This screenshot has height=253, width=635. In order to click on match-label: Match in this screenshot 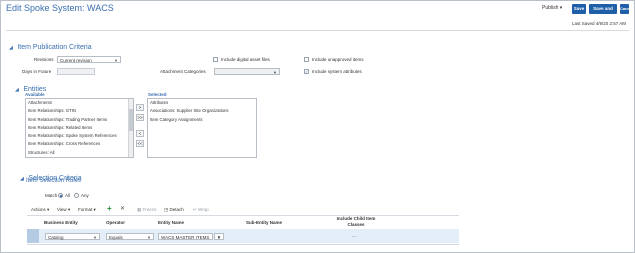, I will do `click(51, 195)`.